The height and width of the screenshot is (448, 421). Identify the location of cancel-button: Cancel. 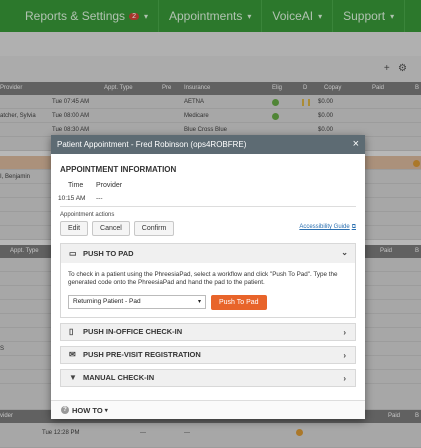
(111, 228).